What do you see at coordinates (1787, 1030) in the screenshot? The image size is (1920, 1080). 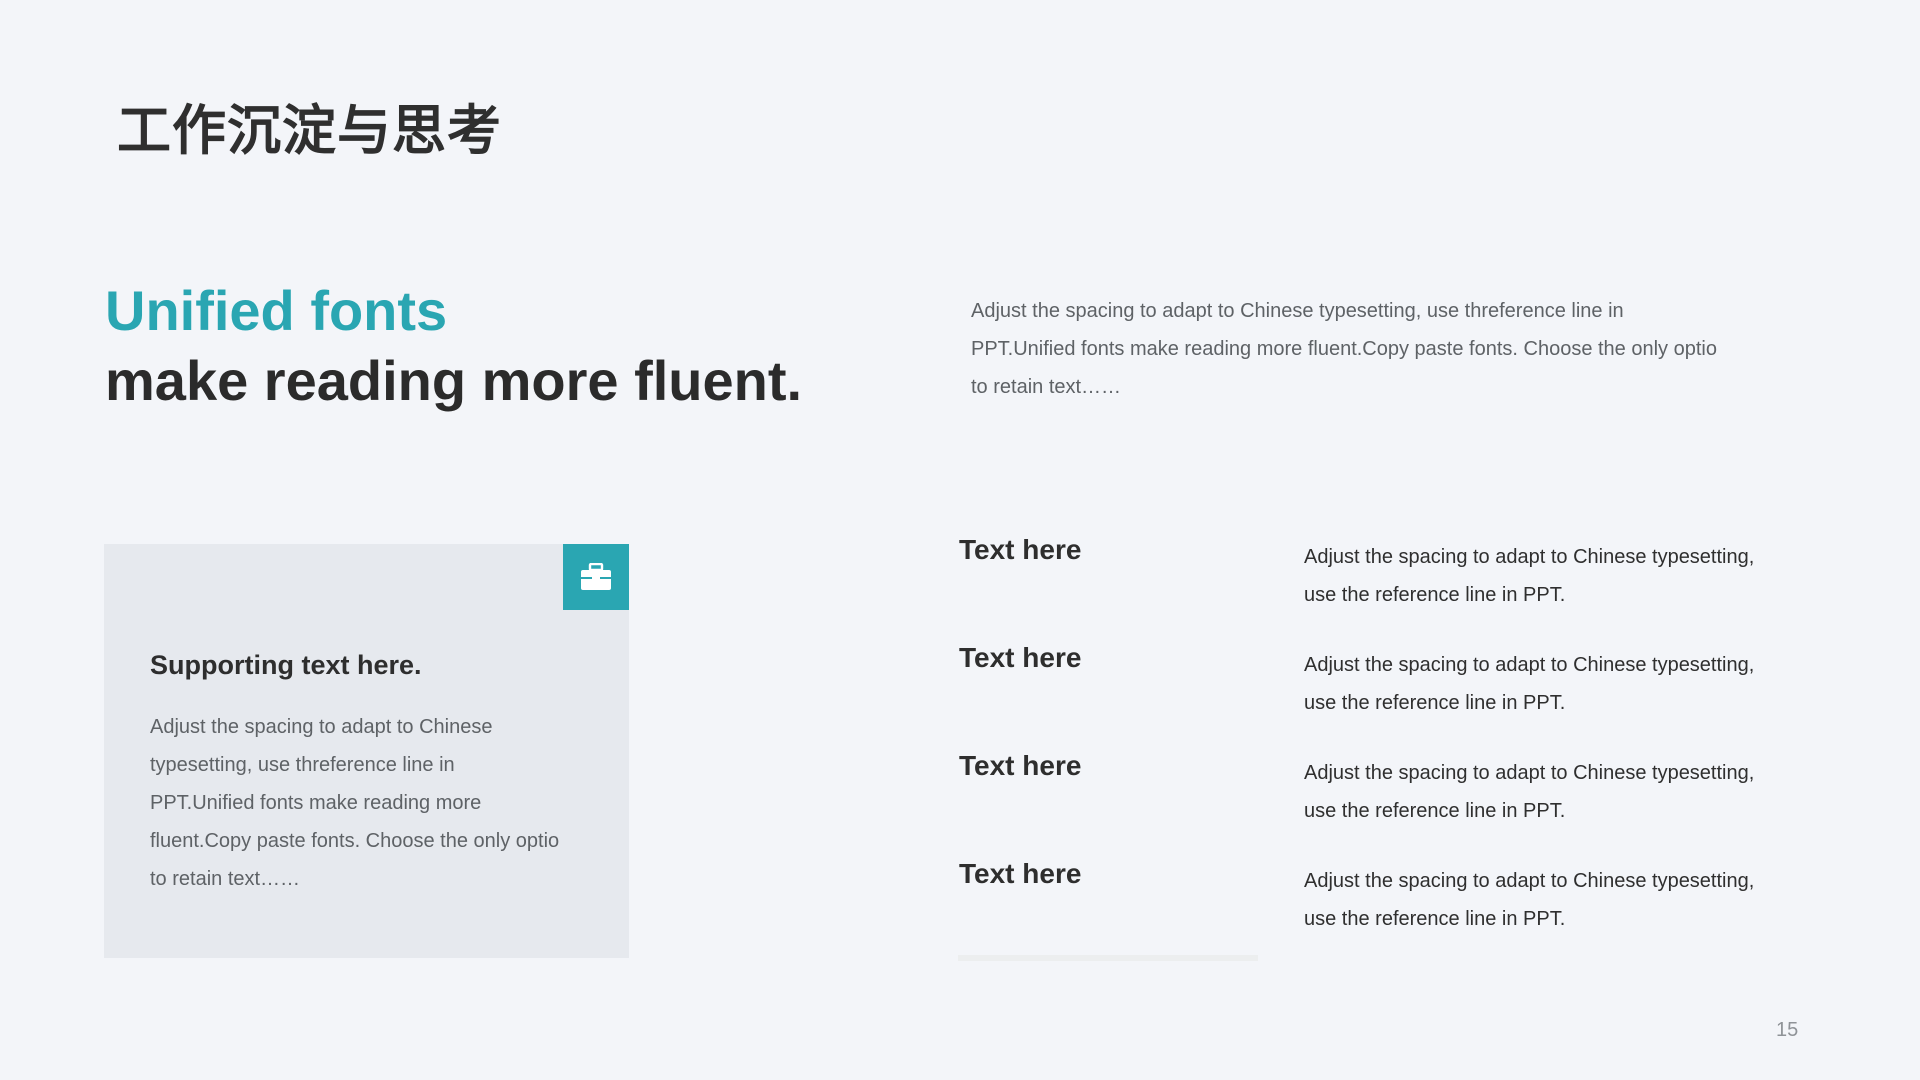 I see `page-number: 15` at bounding box center [1787, 1030].